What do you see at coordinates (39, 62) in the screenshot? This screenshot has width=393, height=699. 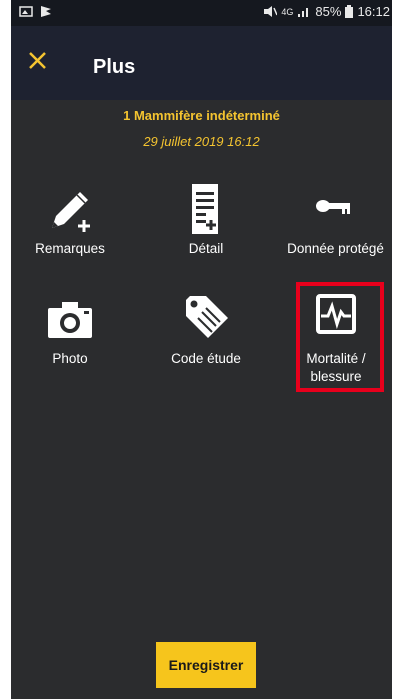 I see `close-icon` at bounding box center [39, 62].